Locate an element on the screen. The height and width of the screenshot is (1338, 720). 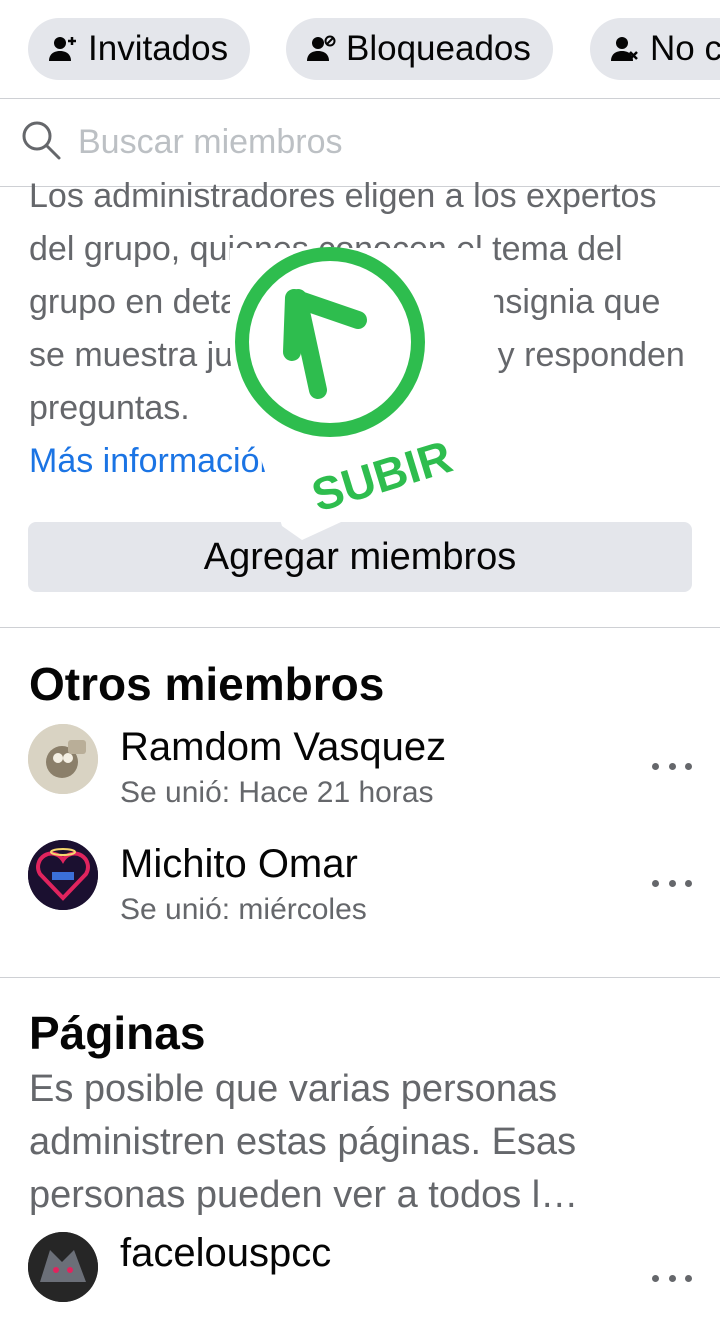
member-name: Ramdom Vasquez is located at coordinates (283, 747).